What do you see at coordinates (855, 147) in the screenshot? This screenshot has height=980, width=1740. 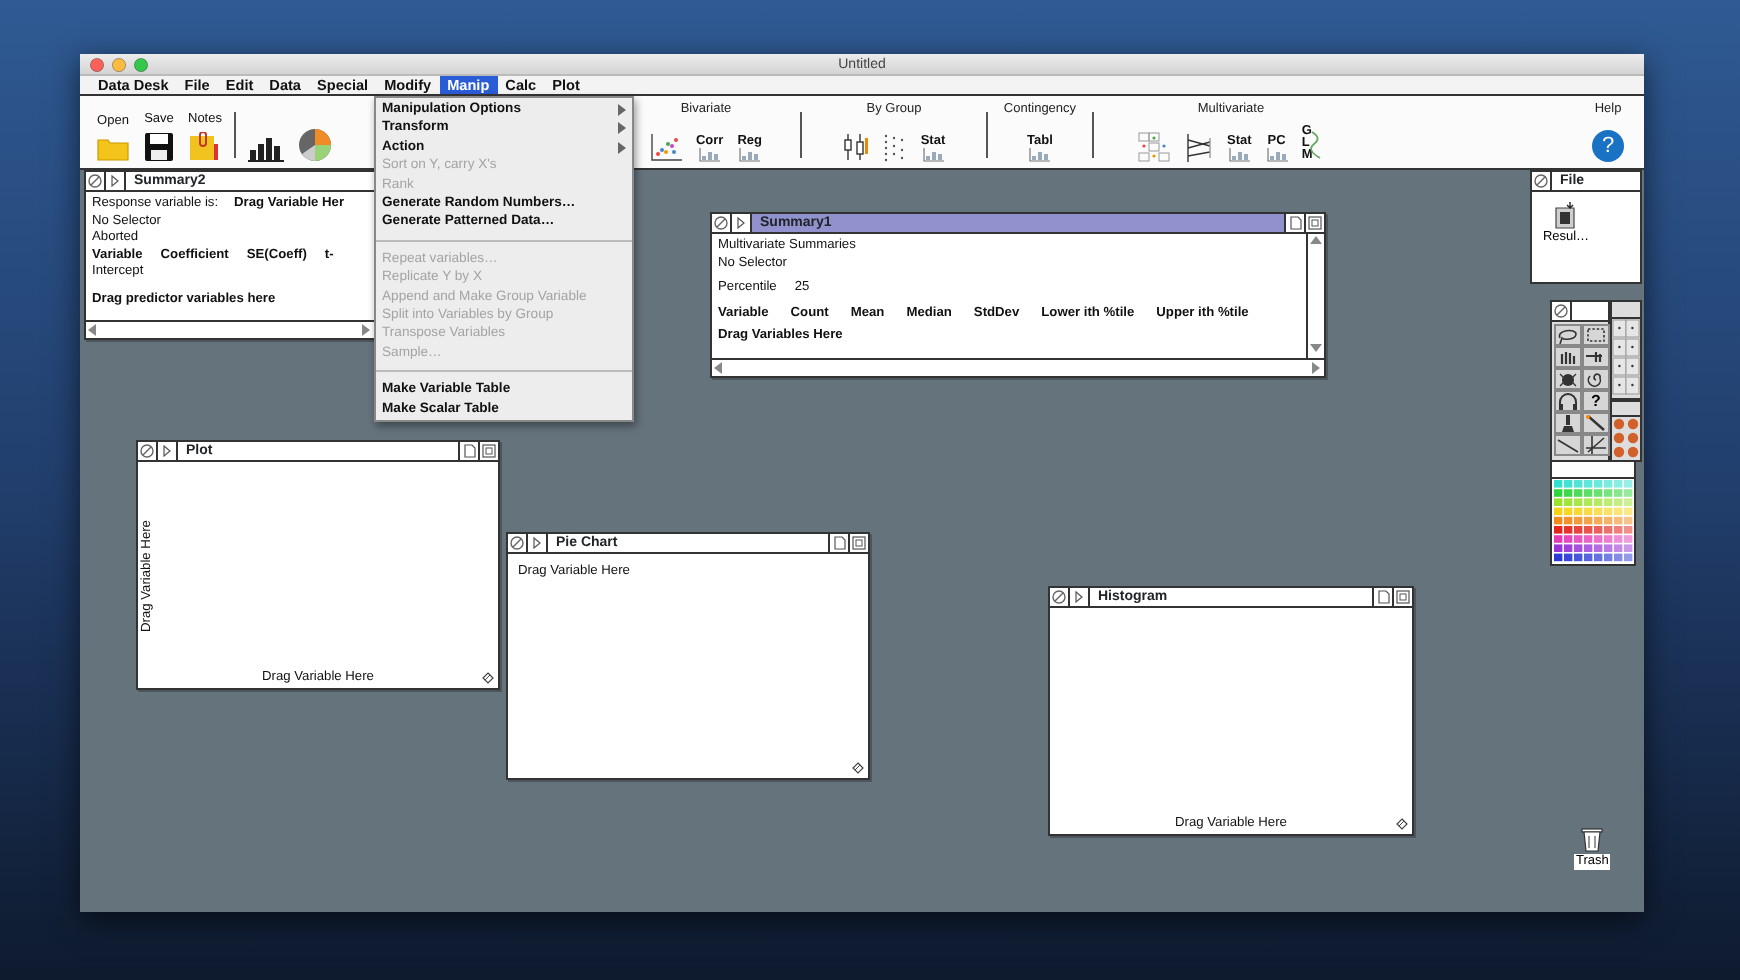 I see `boxplot-icon` at bounding box center [855, 147].